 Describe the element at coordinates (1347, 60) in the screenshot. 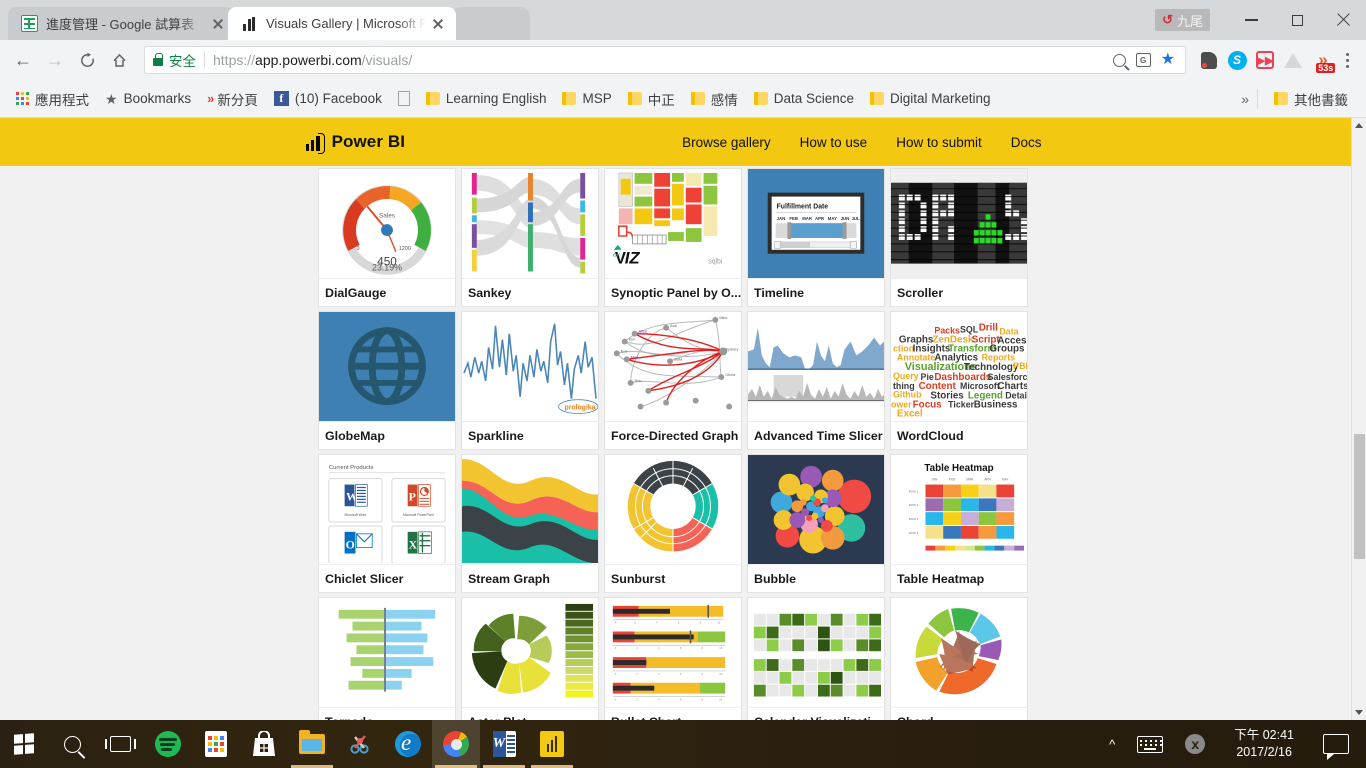

I see `chrome-menu-button` at that location.